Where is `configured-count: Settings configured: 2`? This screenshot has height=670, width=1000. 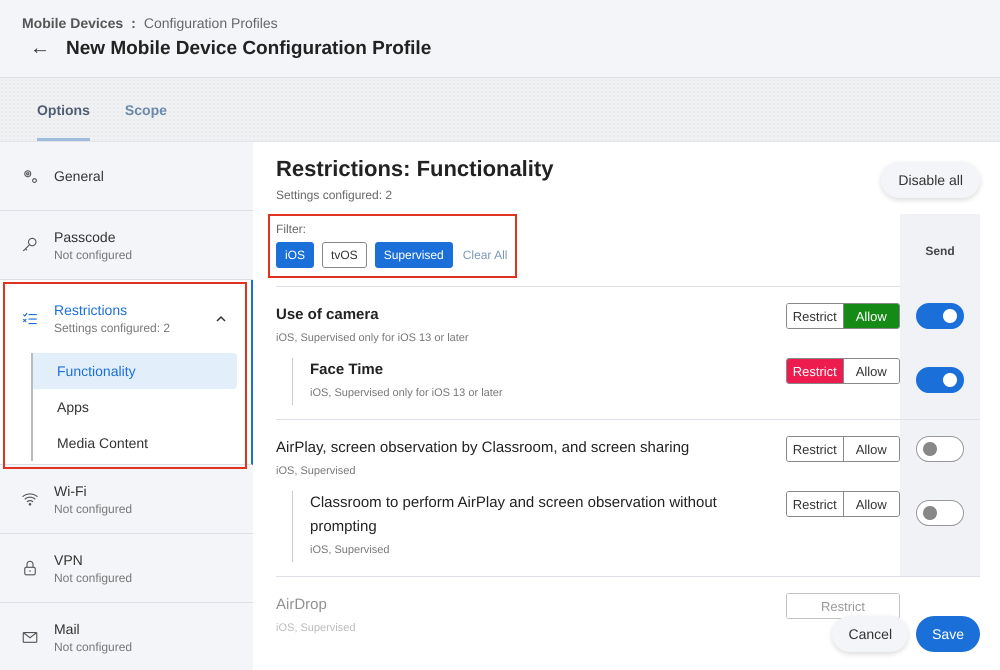
configured-count: Settings configured: 2 is located at coordinates (335, 195).